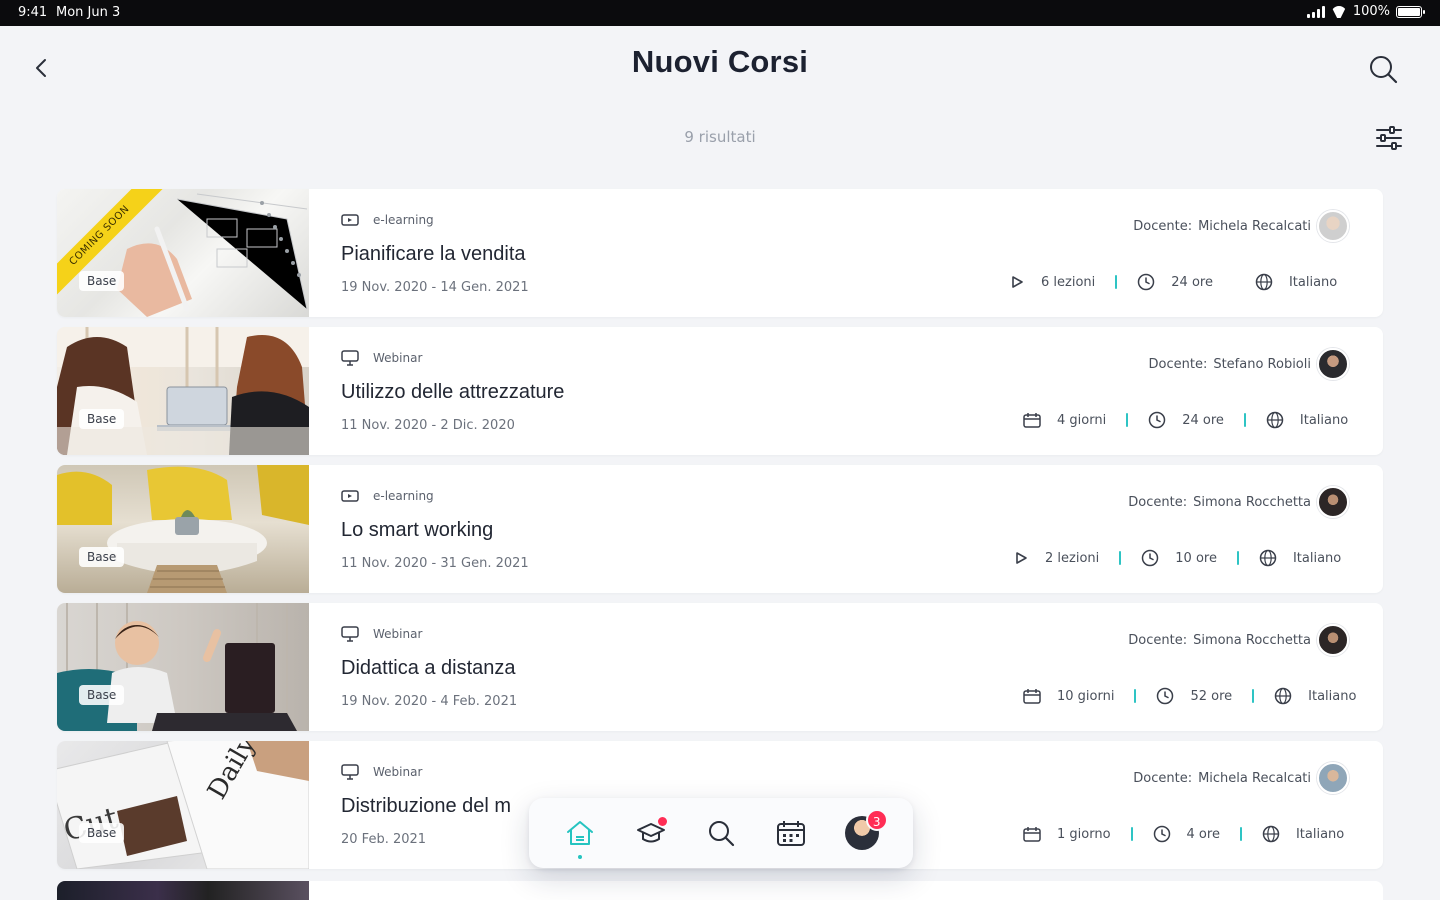 The height and width of the screenshot is (900, 1440). What do you see at coordinates (1082, 420) in the screenshot?
I see `days-count: 4 giorni` at bounding box center [1082, 420].